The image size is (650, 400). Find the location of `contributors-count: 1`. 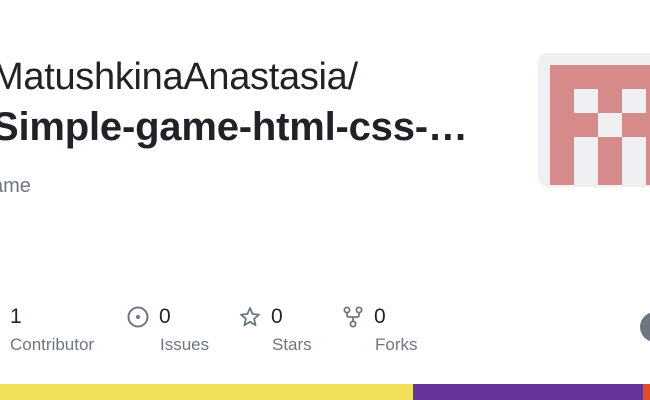

contributors-count: 1 is located at coordinates (16, 316).